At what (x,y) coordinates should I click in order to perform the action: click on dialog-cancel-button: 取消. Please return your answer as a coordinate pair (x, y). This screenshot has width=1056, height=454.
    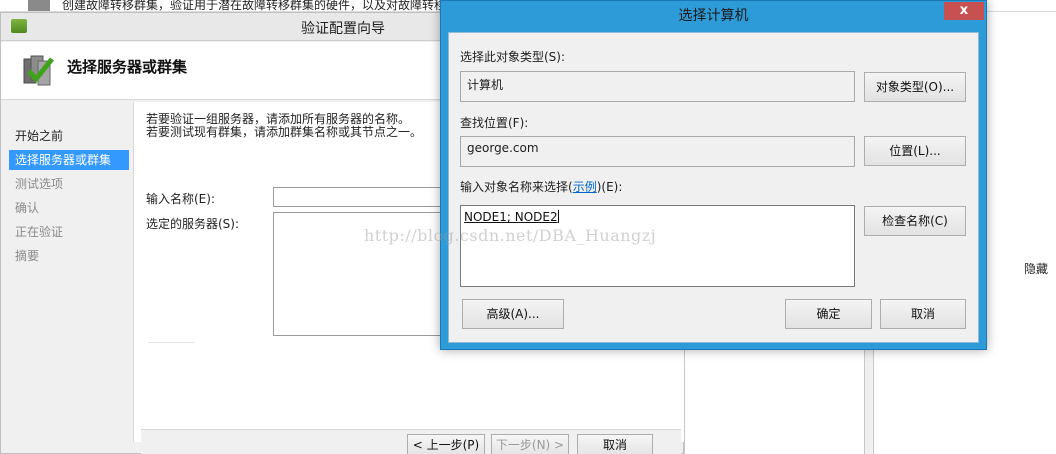
    Looking at the image, I should click on (923, 314).